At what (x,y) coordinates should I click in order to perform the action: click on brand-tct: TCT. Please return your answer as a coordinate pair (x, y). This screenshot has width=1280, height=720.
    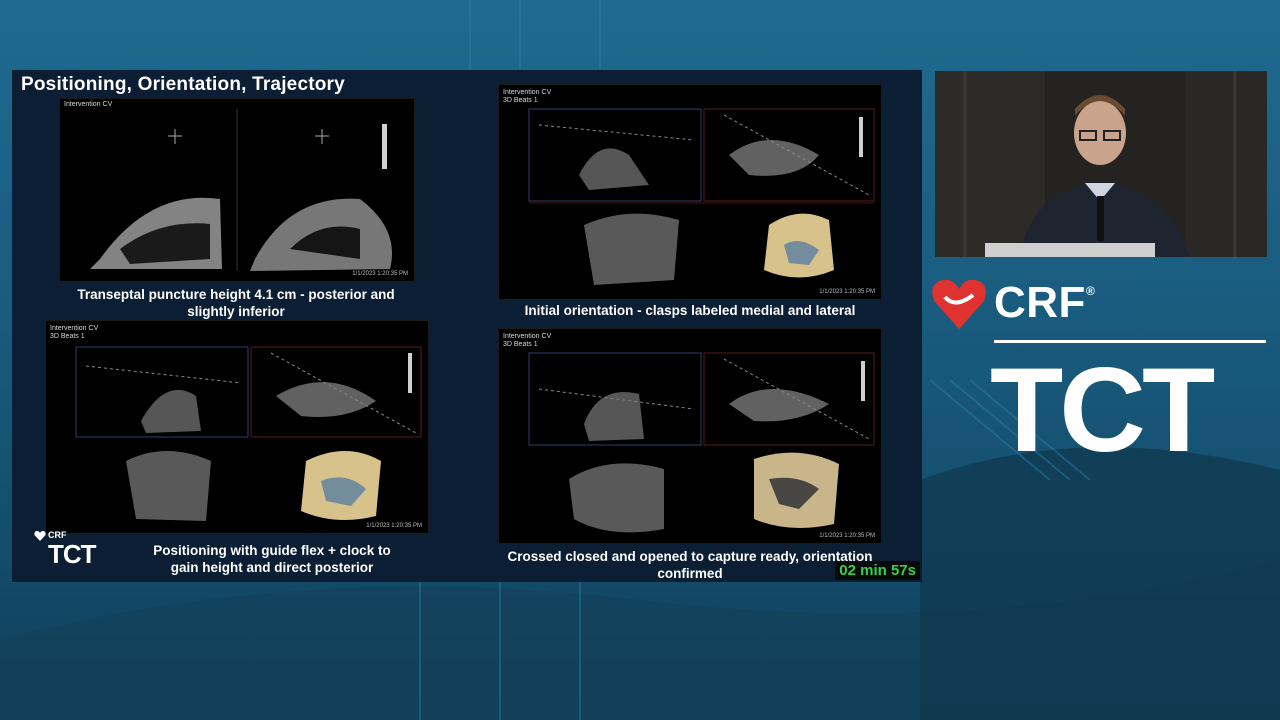
    Looking at the image, I should click on (1102, 410).